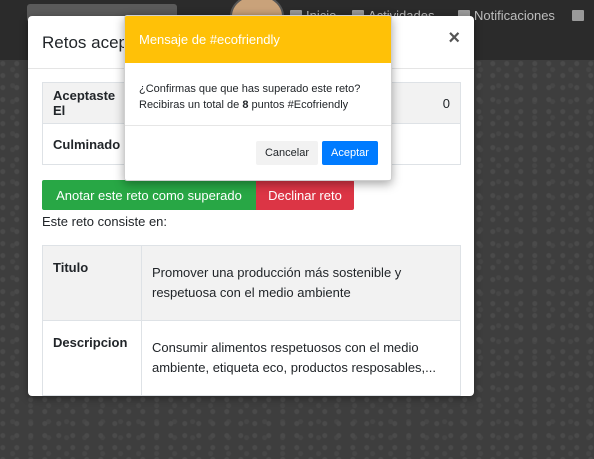  I want to click on logout-icon, so click(578, 15).